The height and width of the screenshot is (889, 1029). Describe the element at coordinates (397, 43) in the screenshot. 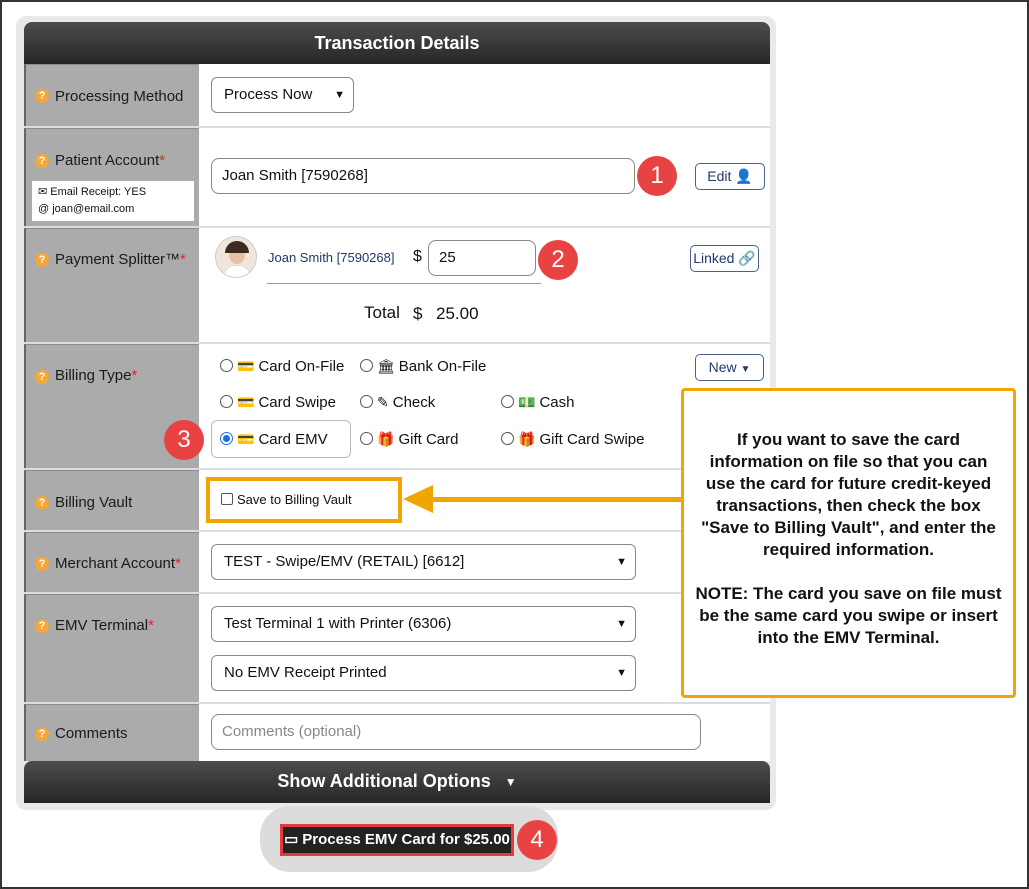

I see `panel-title: Transaction Details` at that location.